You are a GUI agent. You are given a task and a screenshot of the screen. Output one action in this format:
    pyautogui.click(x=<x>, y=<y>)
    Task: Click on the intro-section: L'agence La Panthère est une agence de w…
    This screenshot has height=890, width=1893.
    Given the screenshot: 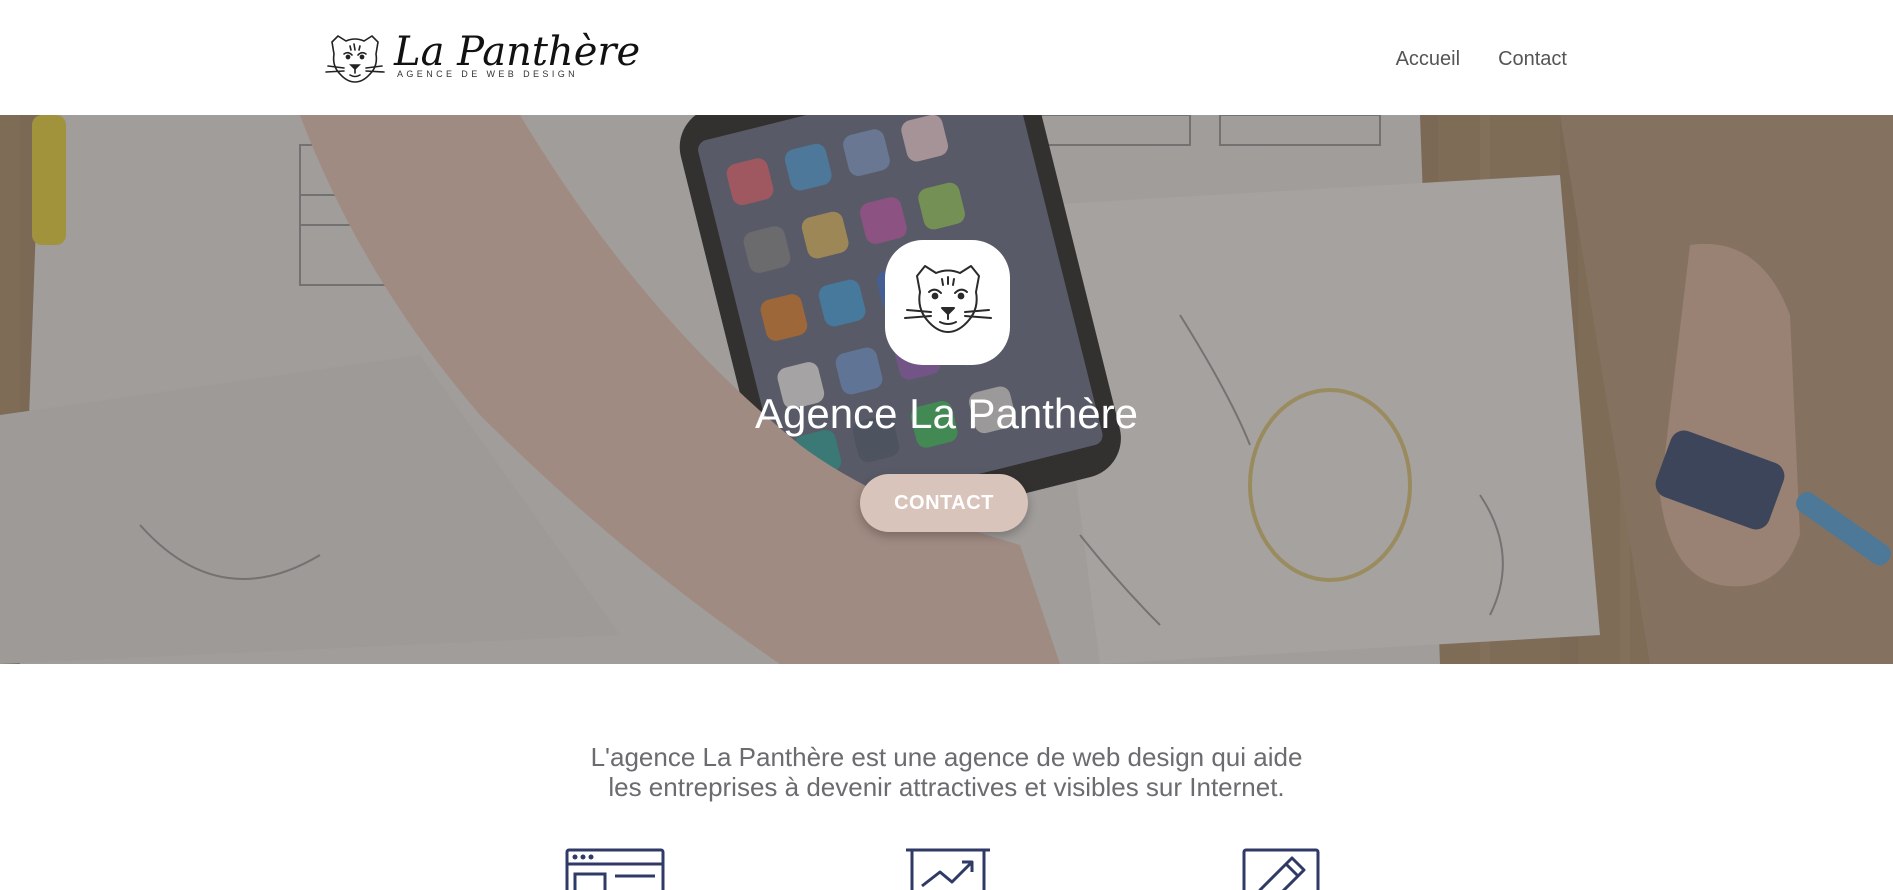 What is the action you would take?
    pyautogui.click(x=946, y=772)
    